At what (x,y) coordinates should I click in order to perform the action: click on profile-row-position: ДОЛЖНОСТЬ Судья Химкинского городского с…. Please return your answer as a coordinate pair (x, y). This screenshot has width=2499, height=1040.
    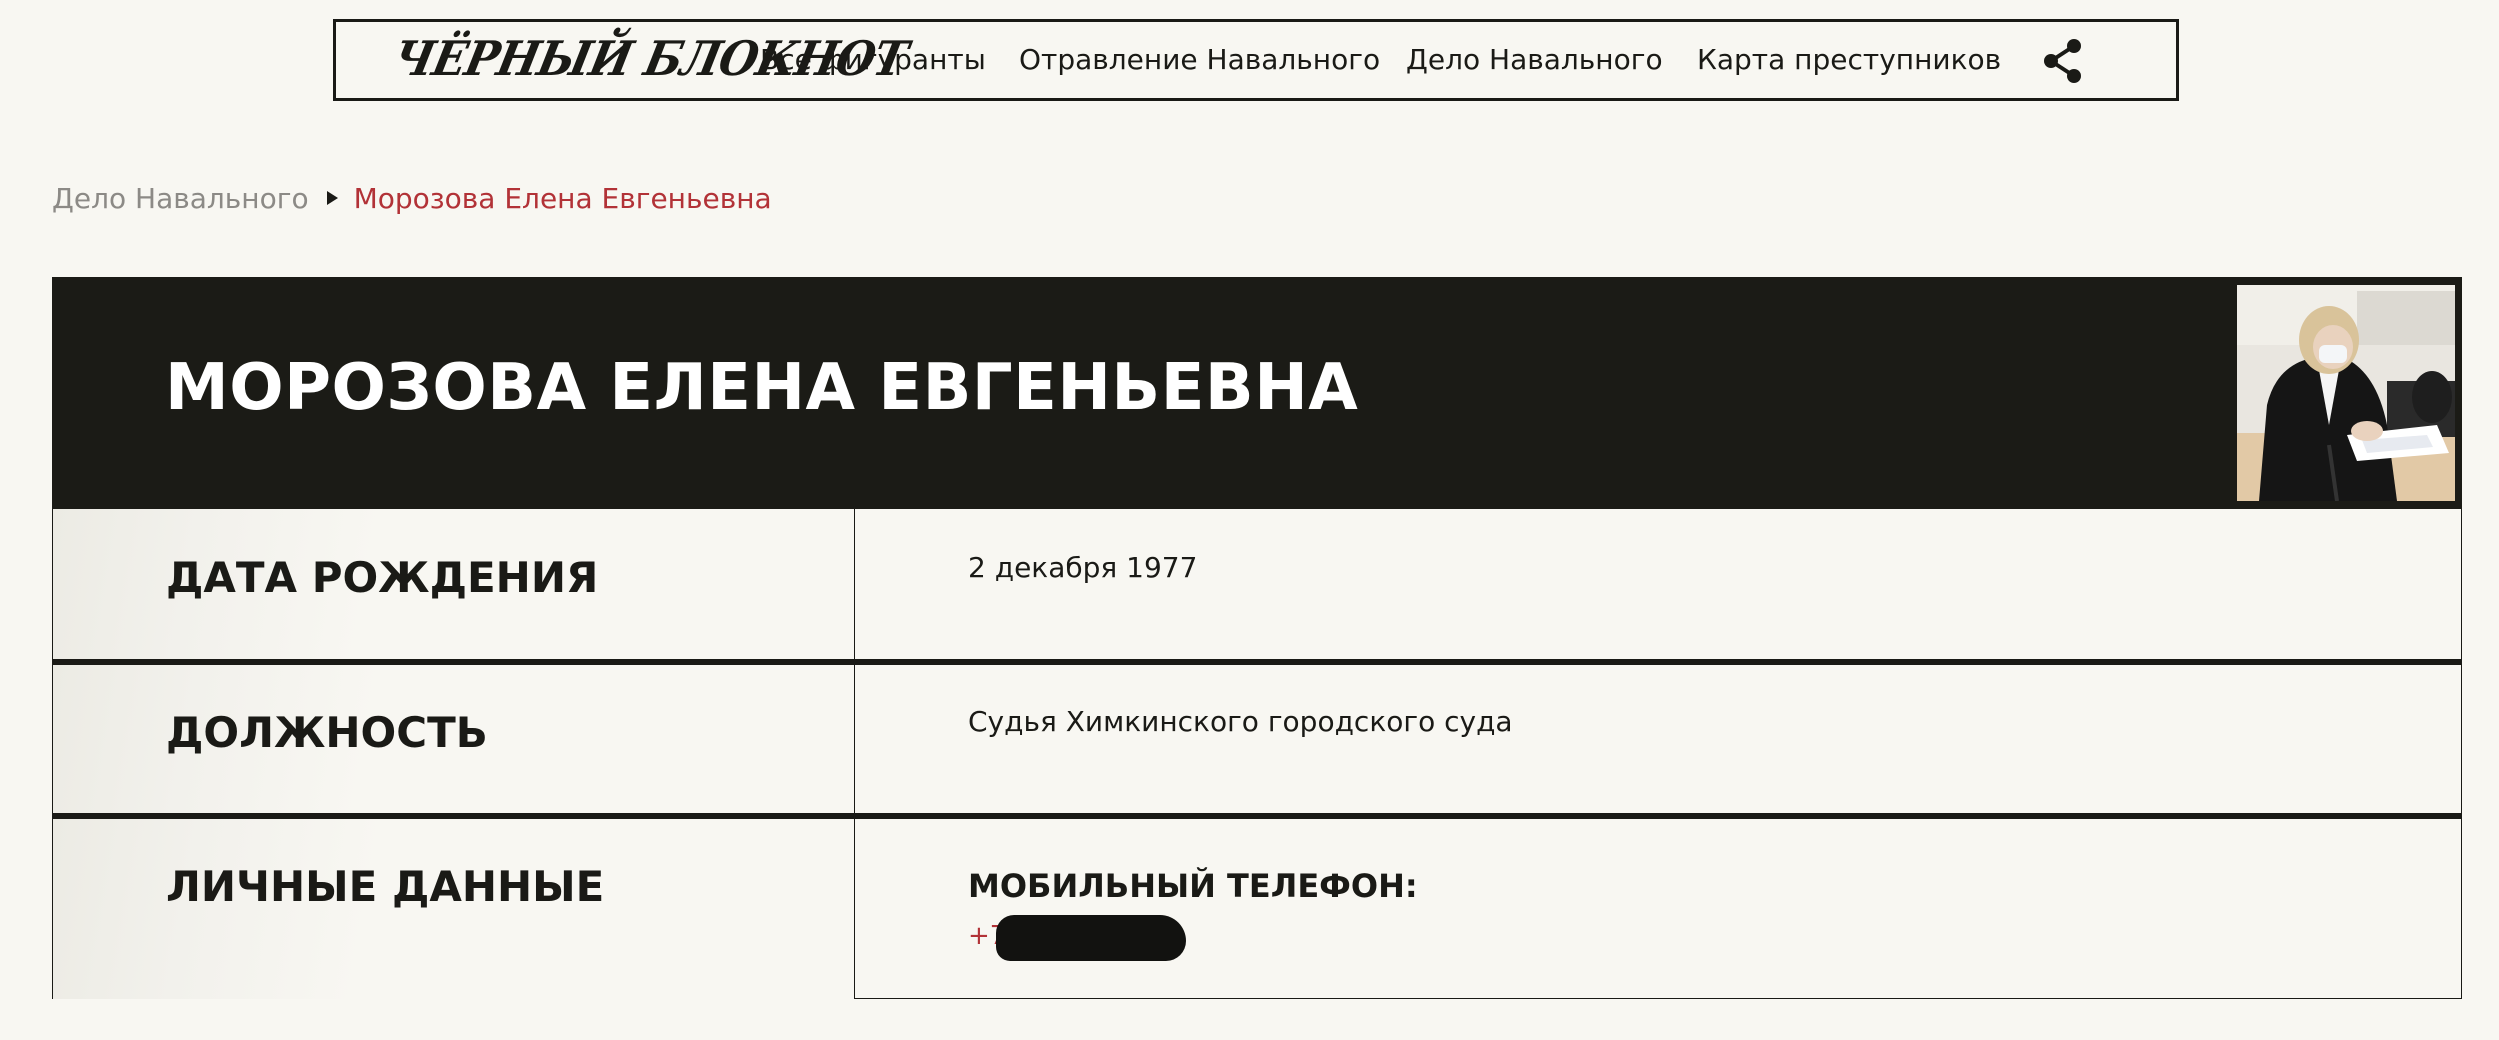
    Looking at the image, I should click on (1257, 739).